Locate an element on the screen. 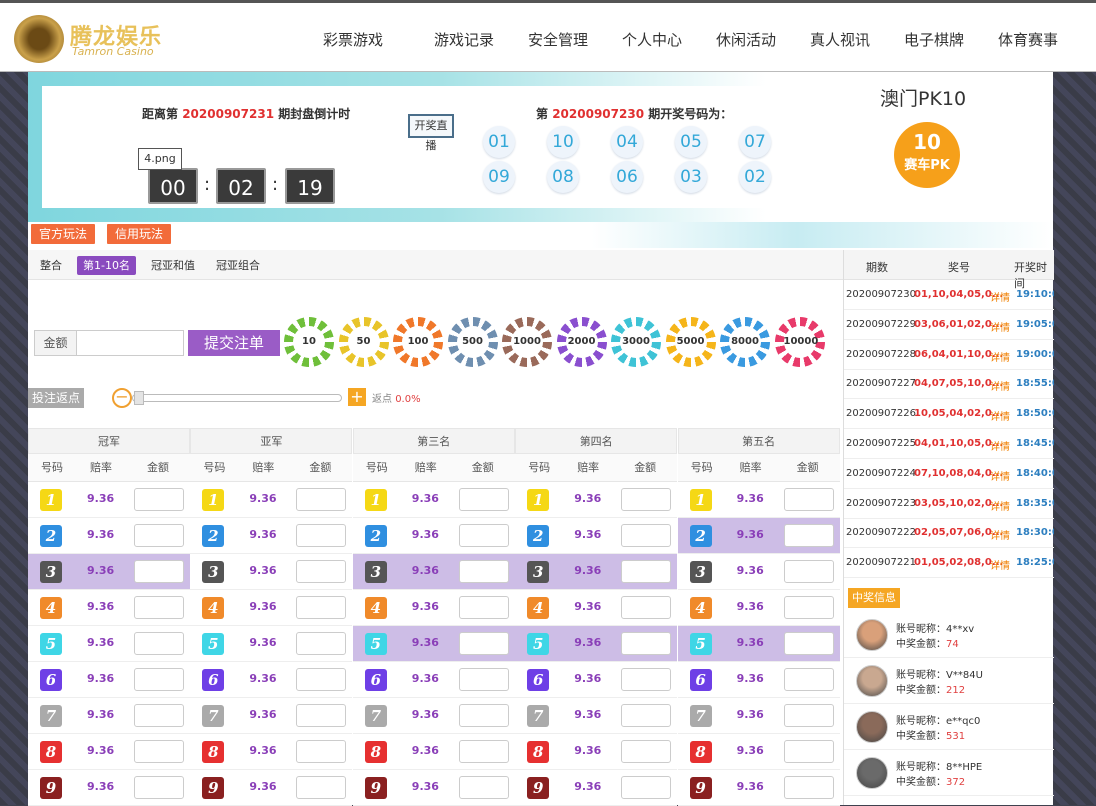 The height and width of the screenshot is (806, 1096). mode-official-button: 官方玩法 is located at coordinates (63, 234).